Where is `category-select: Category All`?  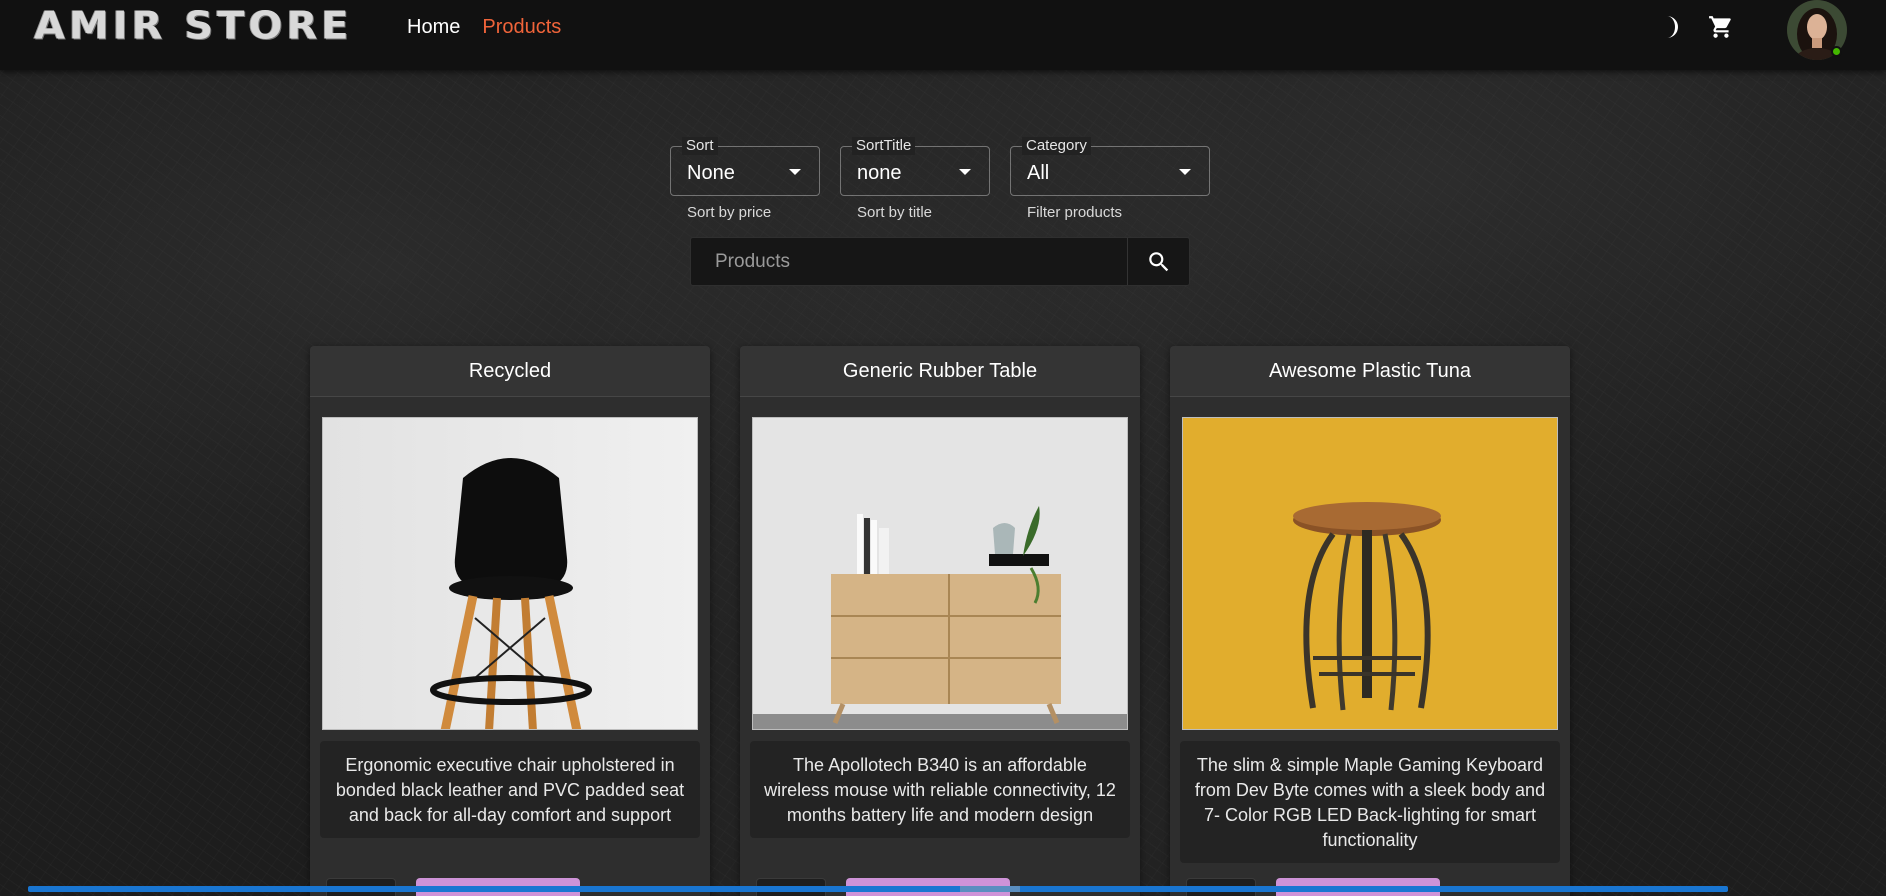
category-select: Category All is located at coordinates (1110, 166).